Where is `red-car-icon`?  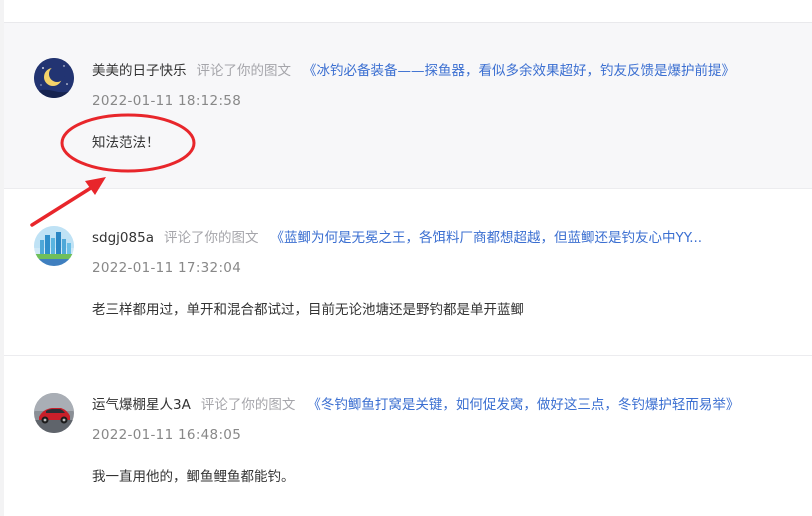 red-car-icon is located at coordinates (54, 413).